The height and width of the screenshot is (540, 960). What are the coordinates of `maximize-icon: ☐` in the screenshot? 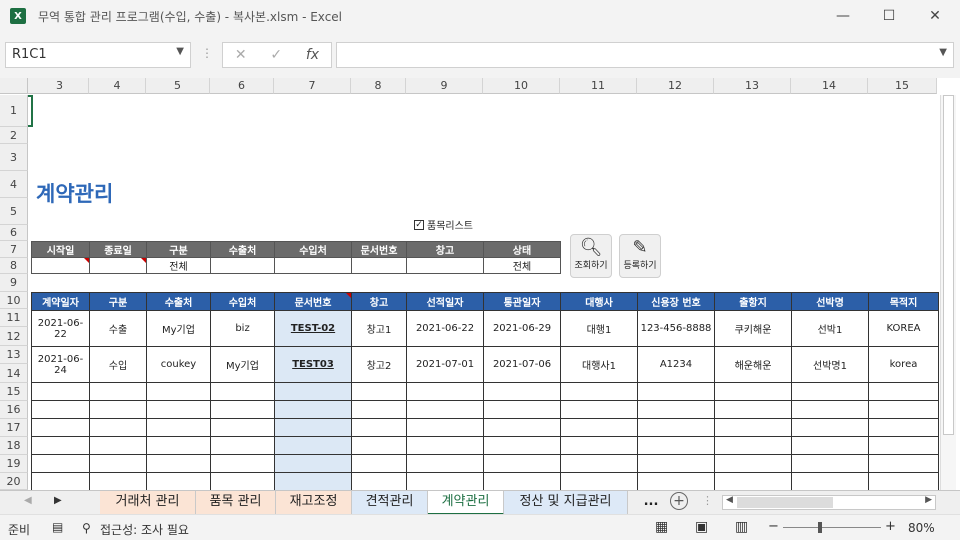 It's located at (889, 16).